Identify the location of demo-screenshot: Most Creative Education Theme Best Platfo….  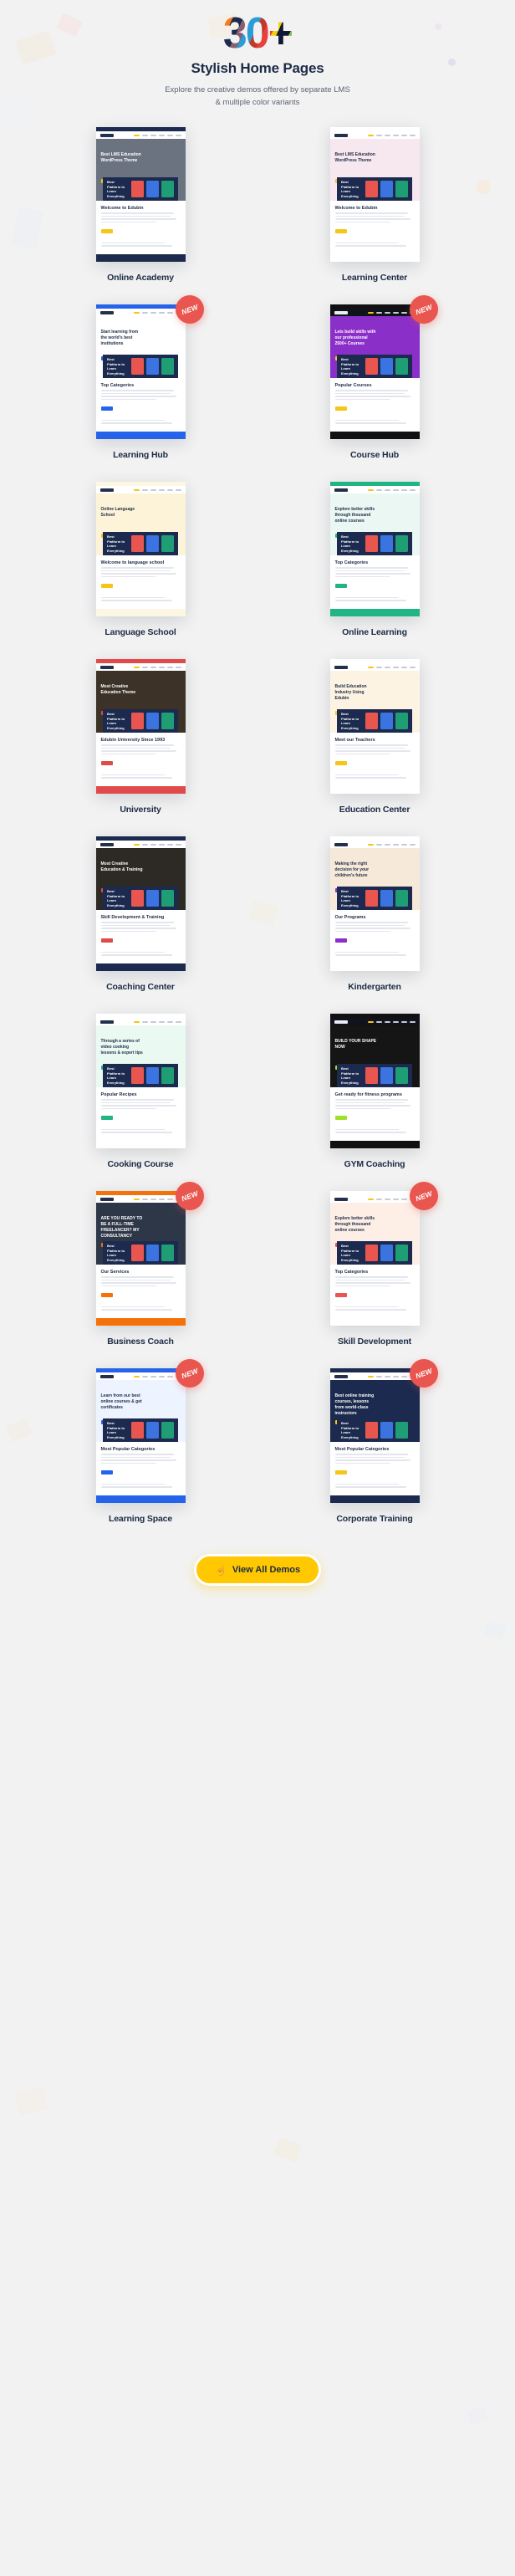
(140, 727).